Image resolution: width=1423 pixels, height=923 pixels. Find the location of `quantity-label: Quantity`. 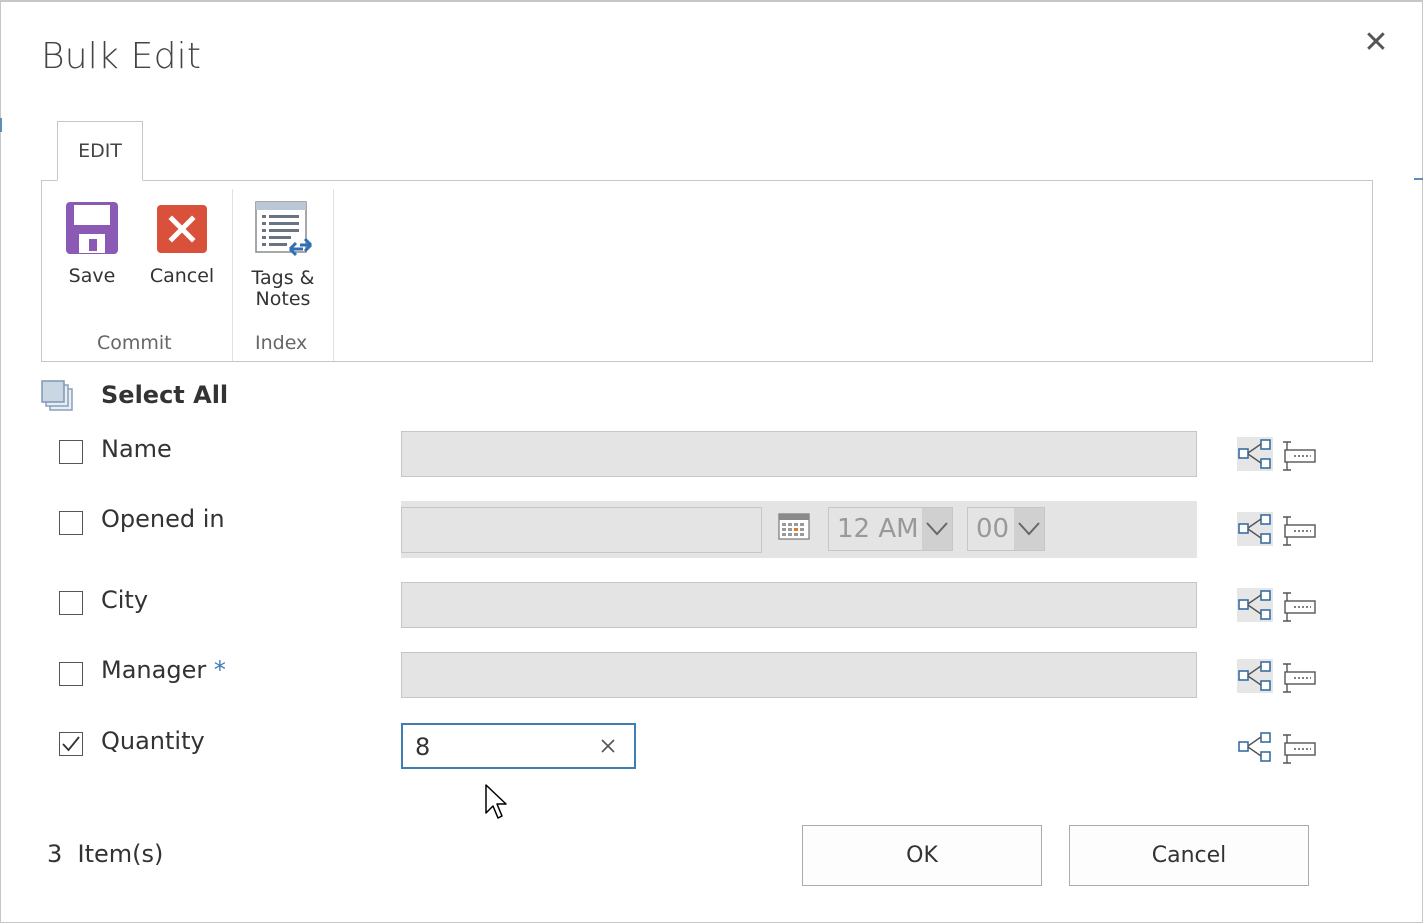

quantity-label: Quantity is located at coordinates (153, 741).